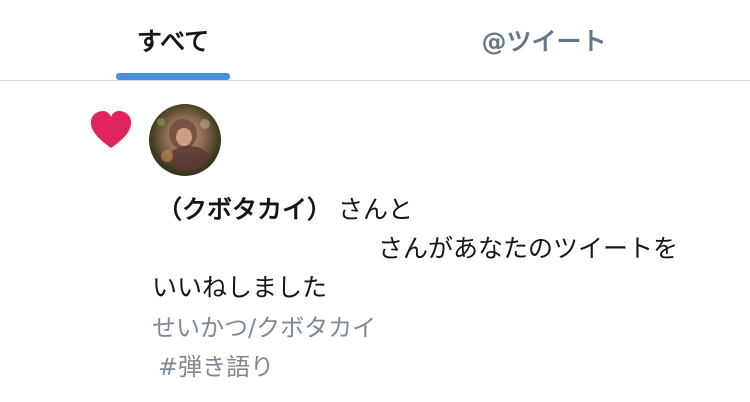  What do you see at coordinates (173, 76) in the screenshot?
I see `active-tab-indicator` at bounding box center [173, 76].